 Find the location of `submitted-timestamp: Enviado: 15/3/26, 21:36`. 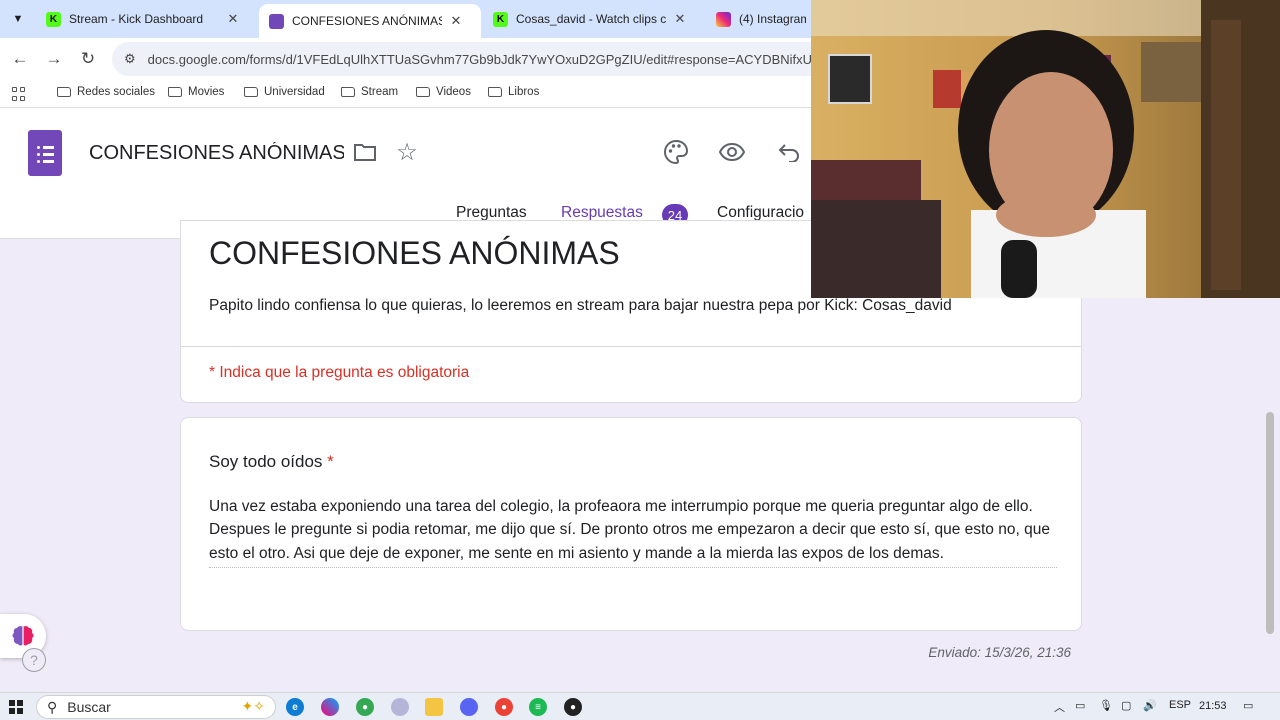

submitted-timestamp: Enviado: 15/3/26, 21:36 is located at coordinates (999, 652).